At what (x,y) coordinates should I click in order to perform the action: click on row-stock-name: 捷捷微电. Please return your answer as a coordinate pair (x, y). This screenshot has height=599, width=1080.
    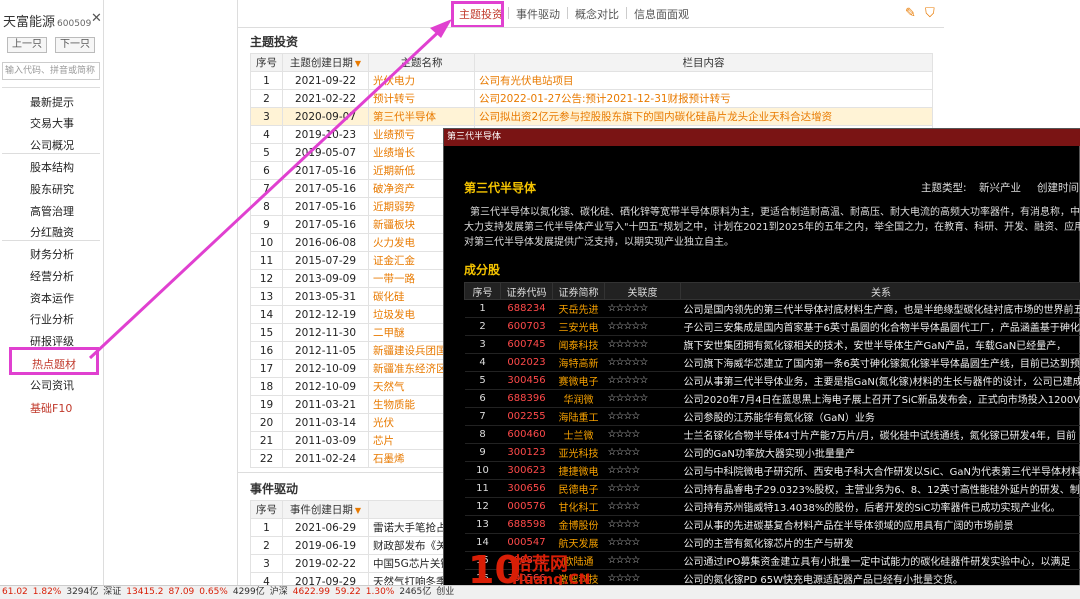
    Looking at the image, I should click on (578, 470).